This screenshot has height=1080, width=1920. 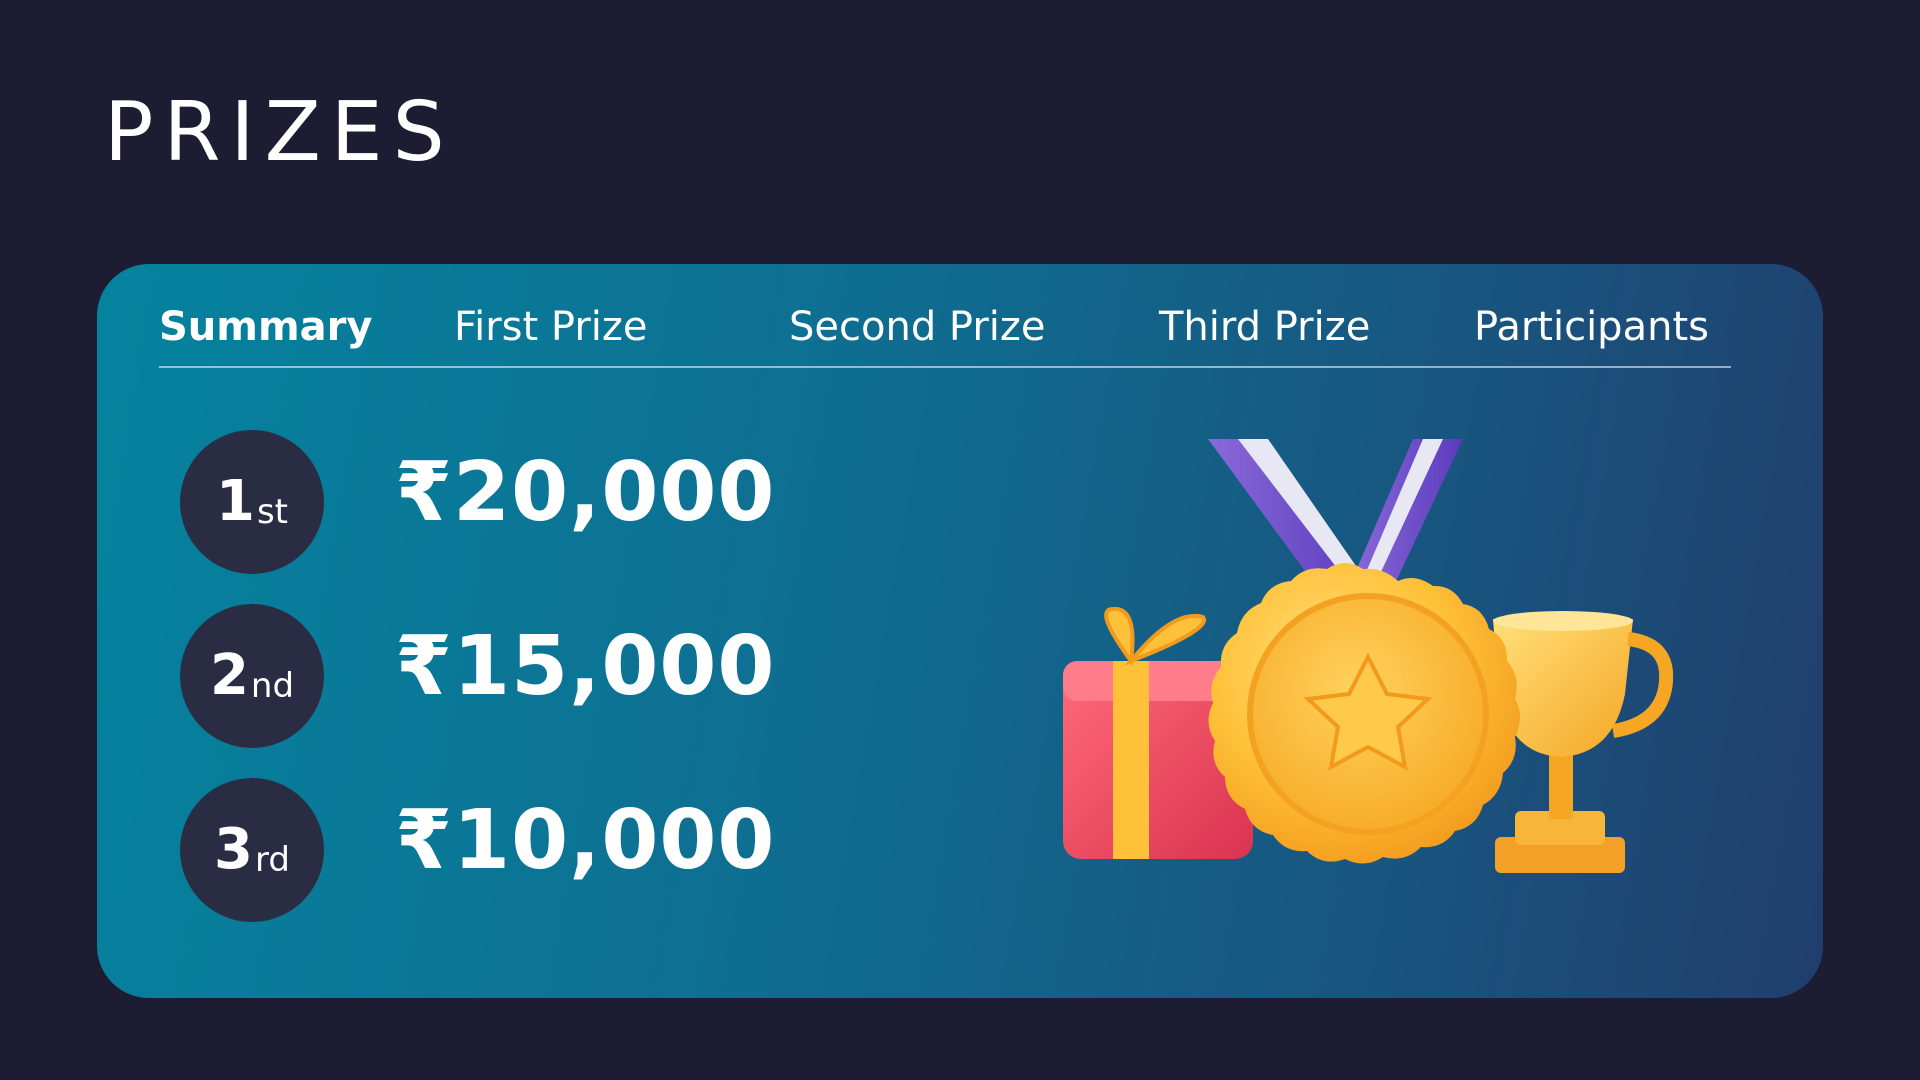 I want to click on rank-badge: 2 nd, so click(x=252, y=676).